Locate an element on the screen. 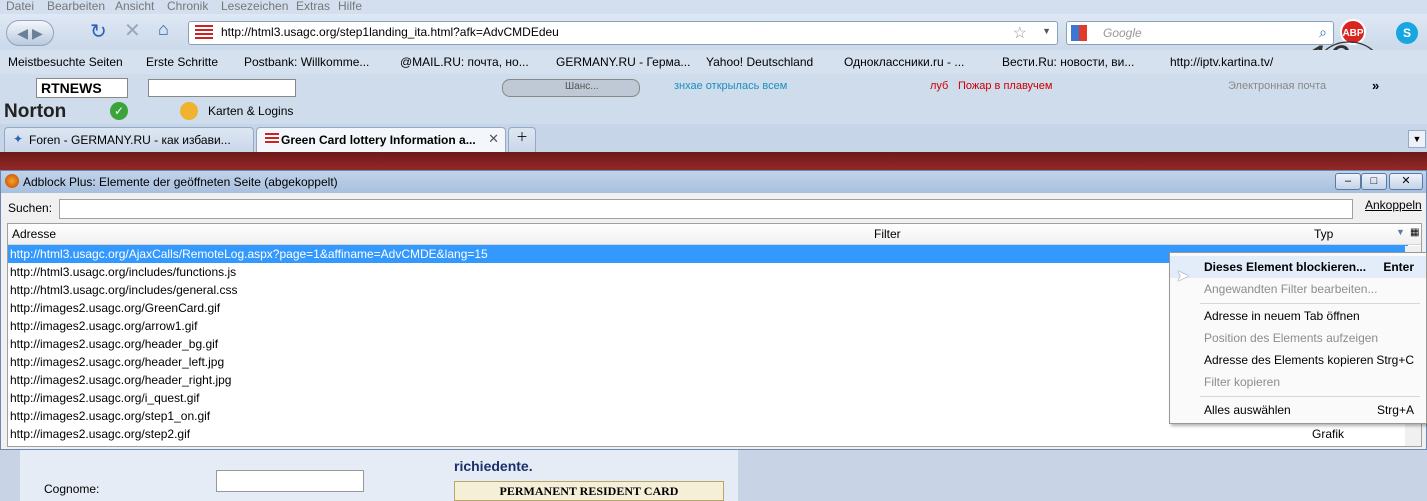 The height and width of the screenshot is (501, 1427). menu-item-label: Adresse in neuem Tab öffnen is located at coordinates (1282, 316).